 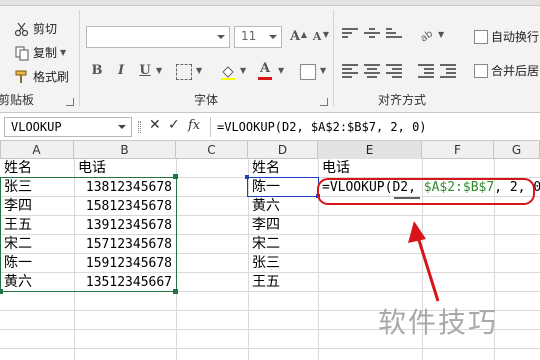 What do you see at coordinates (266, 206) in the screenshot?
I see `cell-d3: 黄六` at bounding box center [266, 206].